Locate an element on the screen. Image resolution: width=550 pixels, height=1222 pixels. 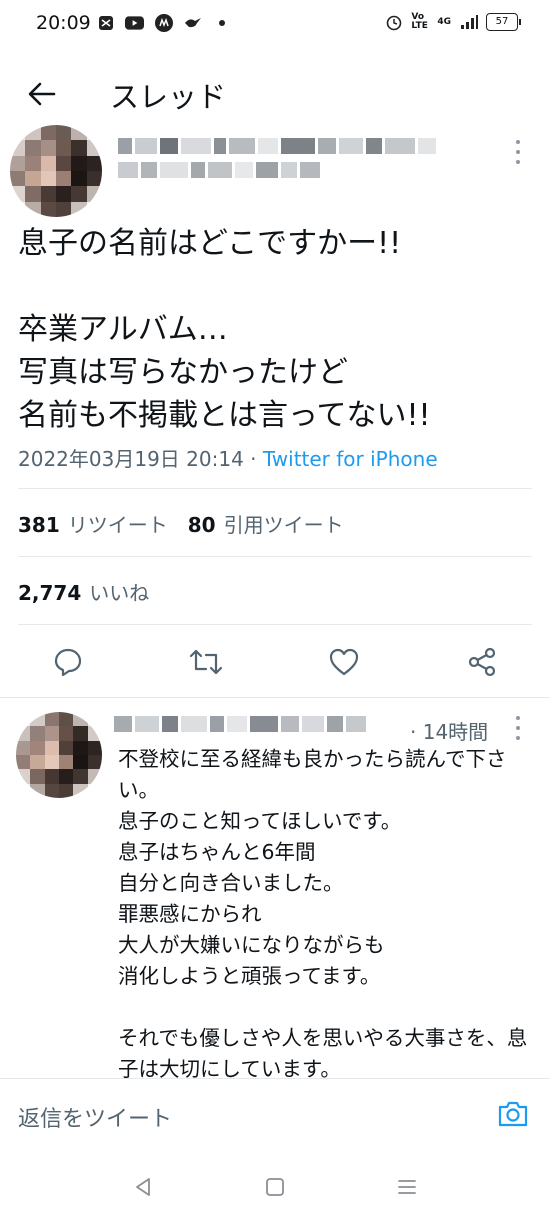
reply-input: 返信をツイート is located at coordinates (95, 1117).